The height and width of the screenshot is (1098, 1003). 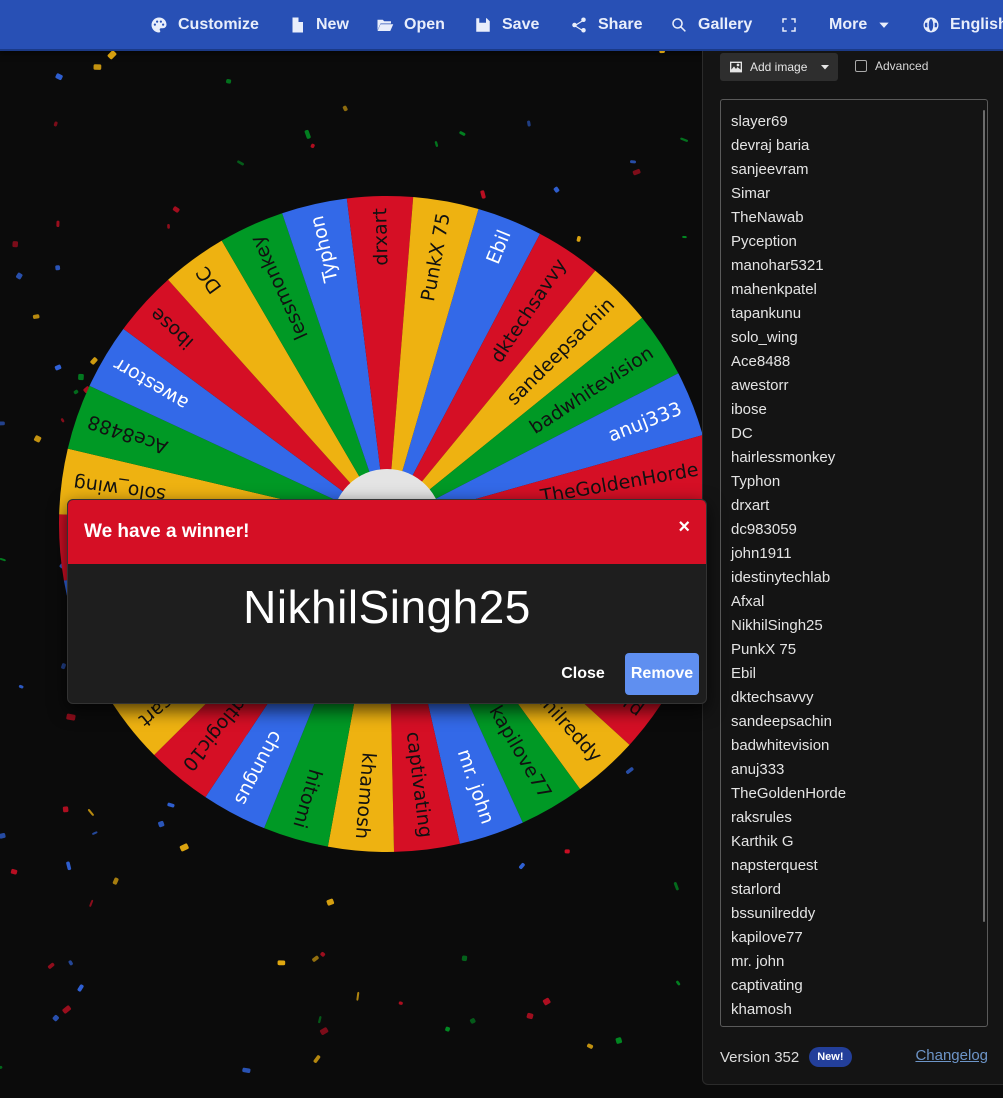 I want to click on close-button: Close, so click(x=583, y=674).